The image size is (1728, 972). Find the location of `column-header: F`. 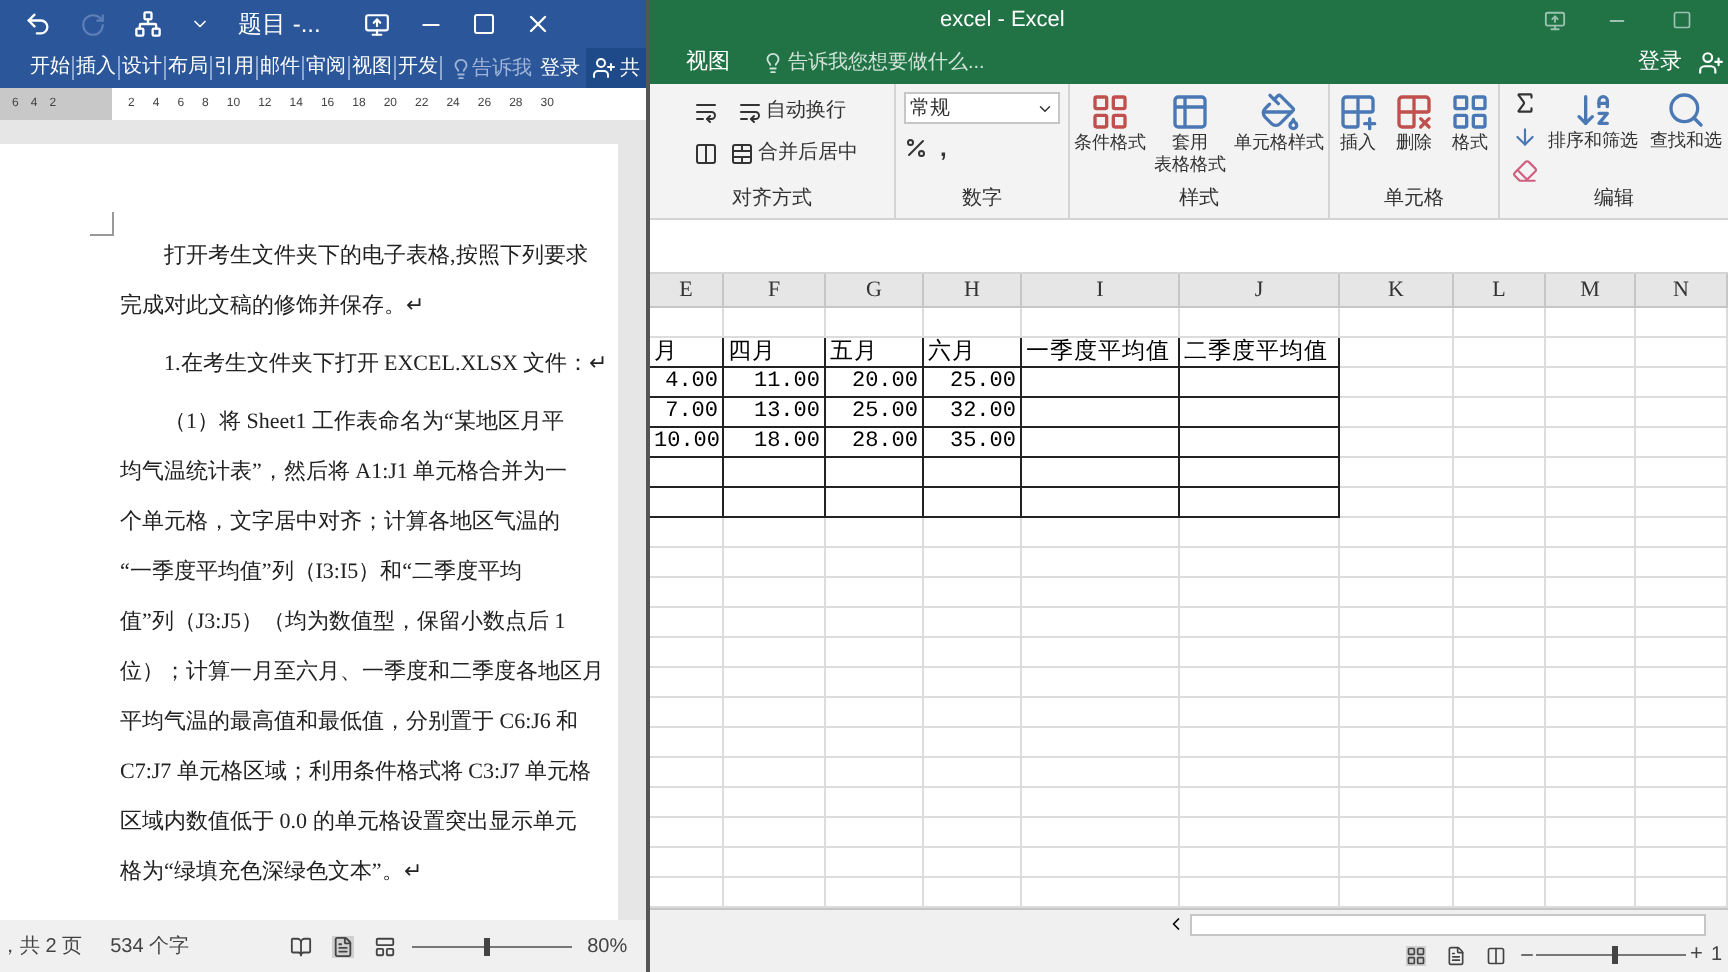

column-header: F is located at coordinates (775, 290).